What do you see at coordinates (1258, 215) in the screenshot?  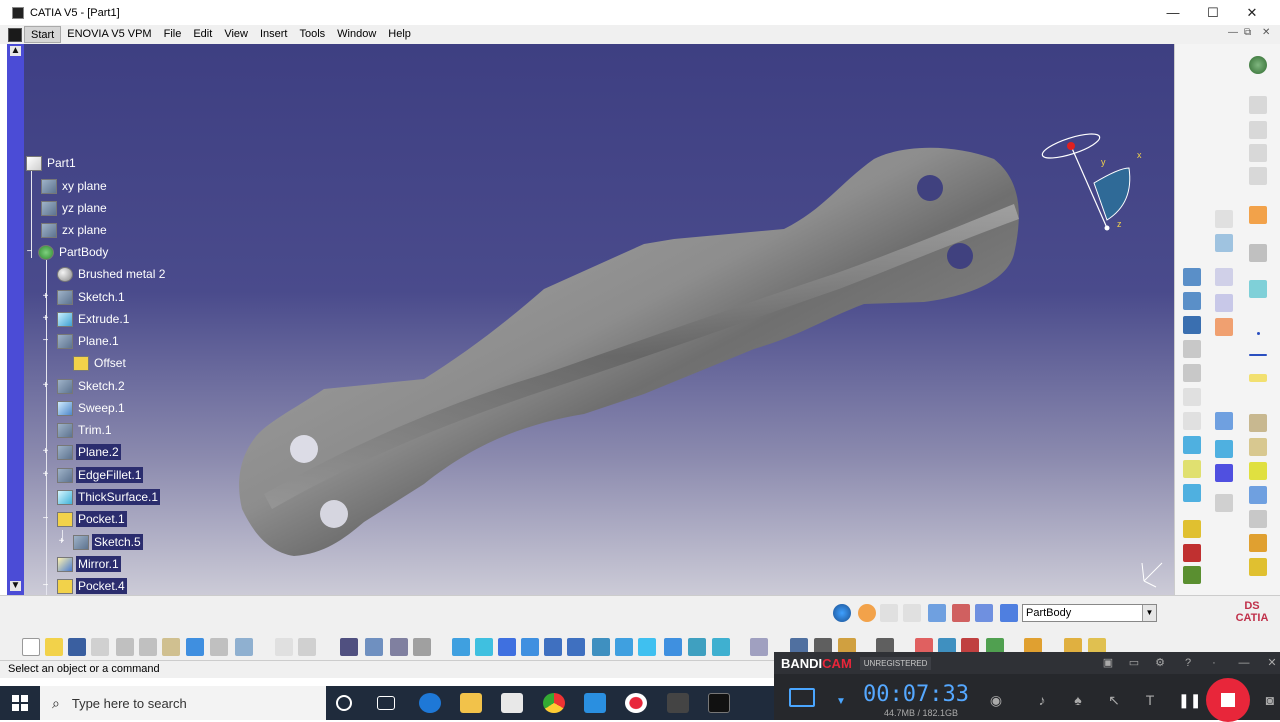 I see `pointer-icon` at bounding box center [1258, 215].